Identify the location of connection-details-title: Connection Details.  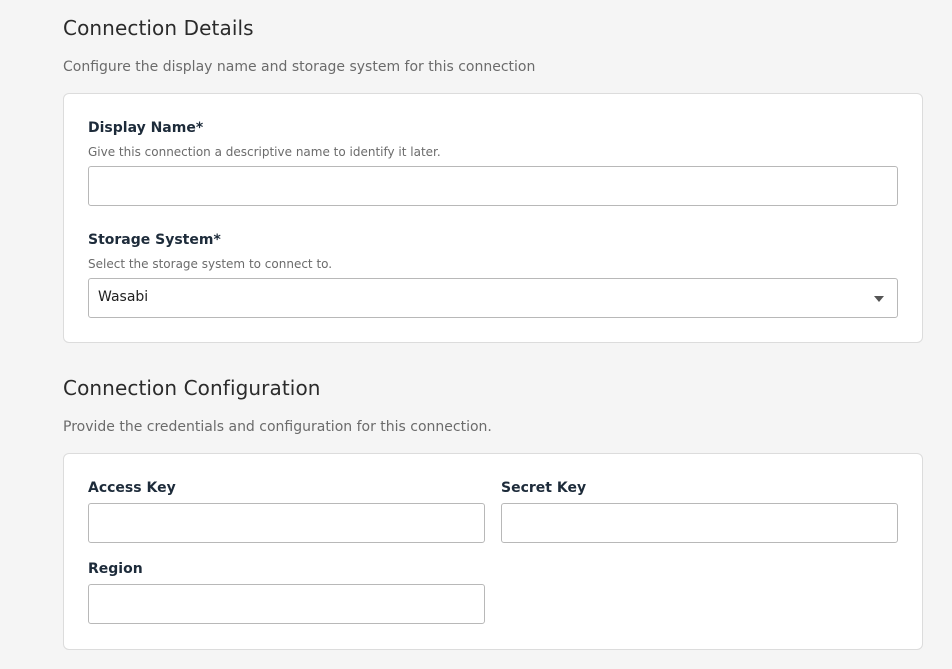
(158, 28).